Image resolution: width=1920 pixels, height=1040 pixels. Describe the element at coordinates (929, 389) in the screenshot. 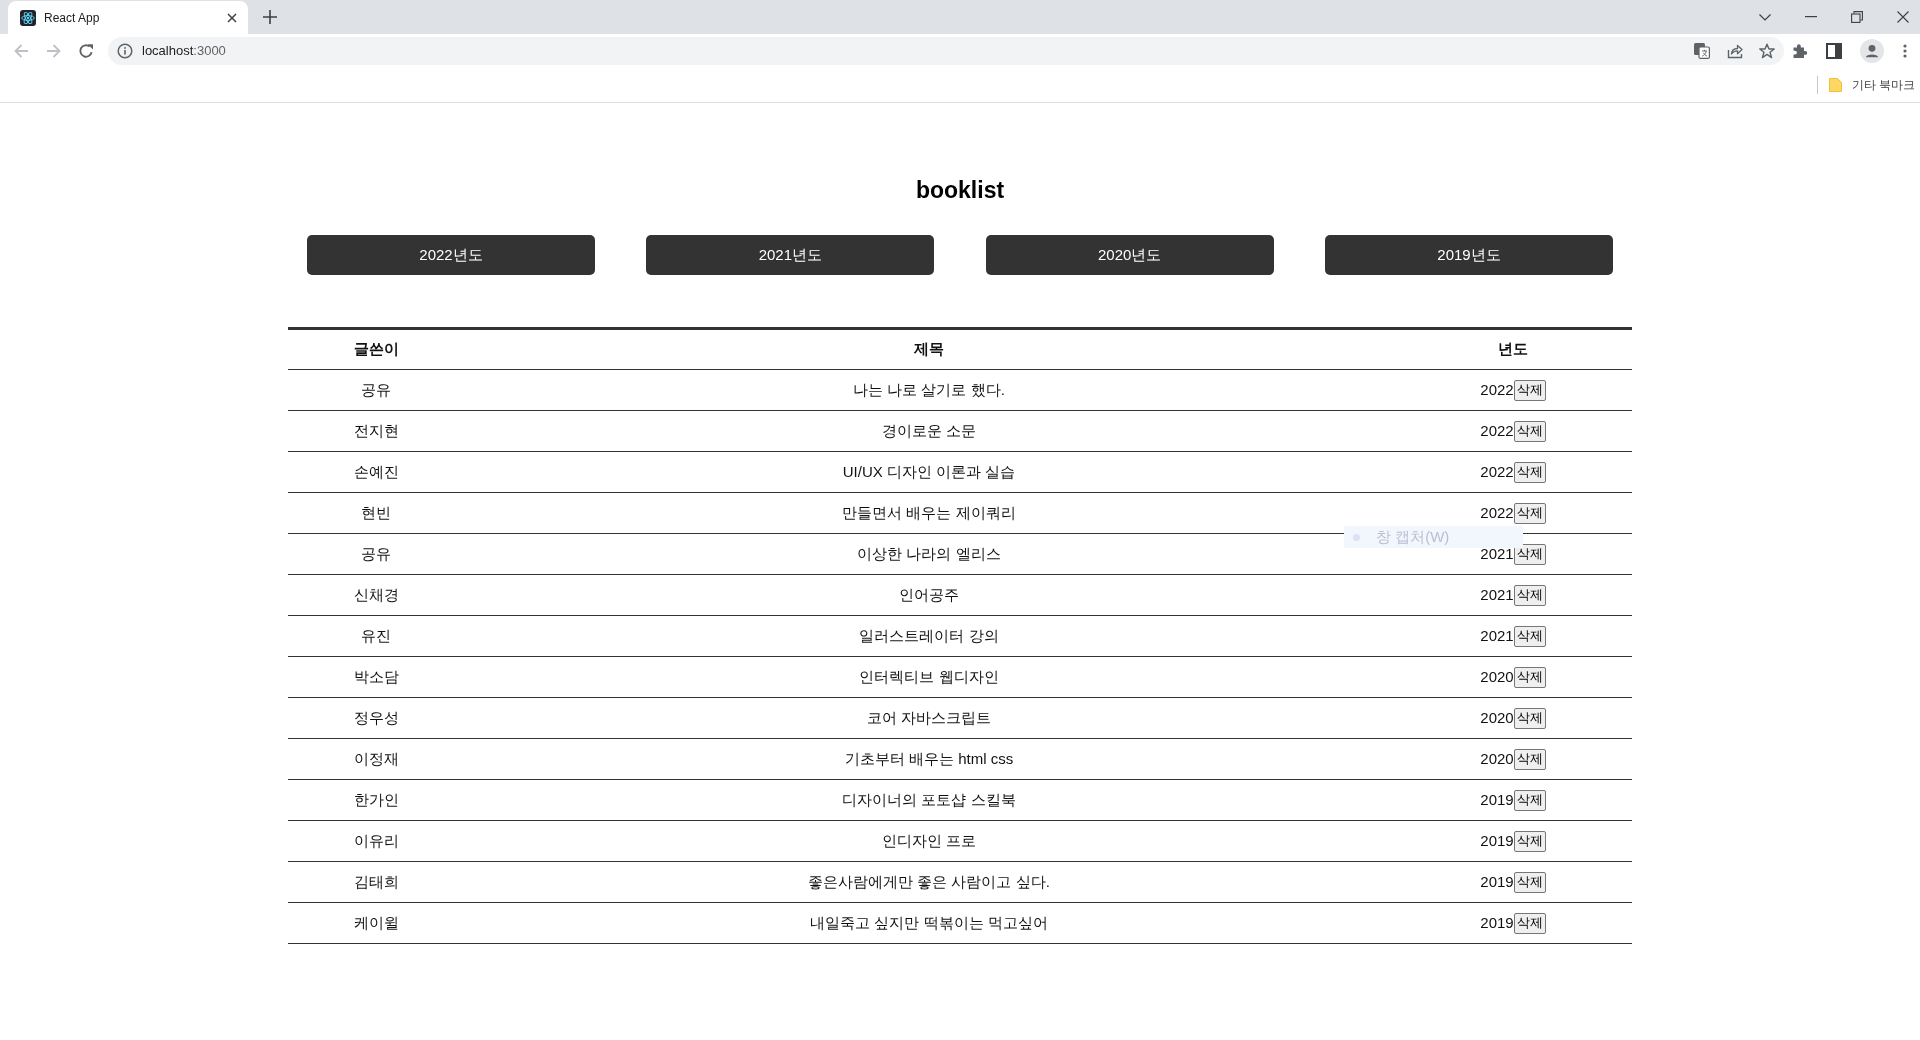

I see `title-cell-text: 나는 나로 살기로 했다.` at that location.